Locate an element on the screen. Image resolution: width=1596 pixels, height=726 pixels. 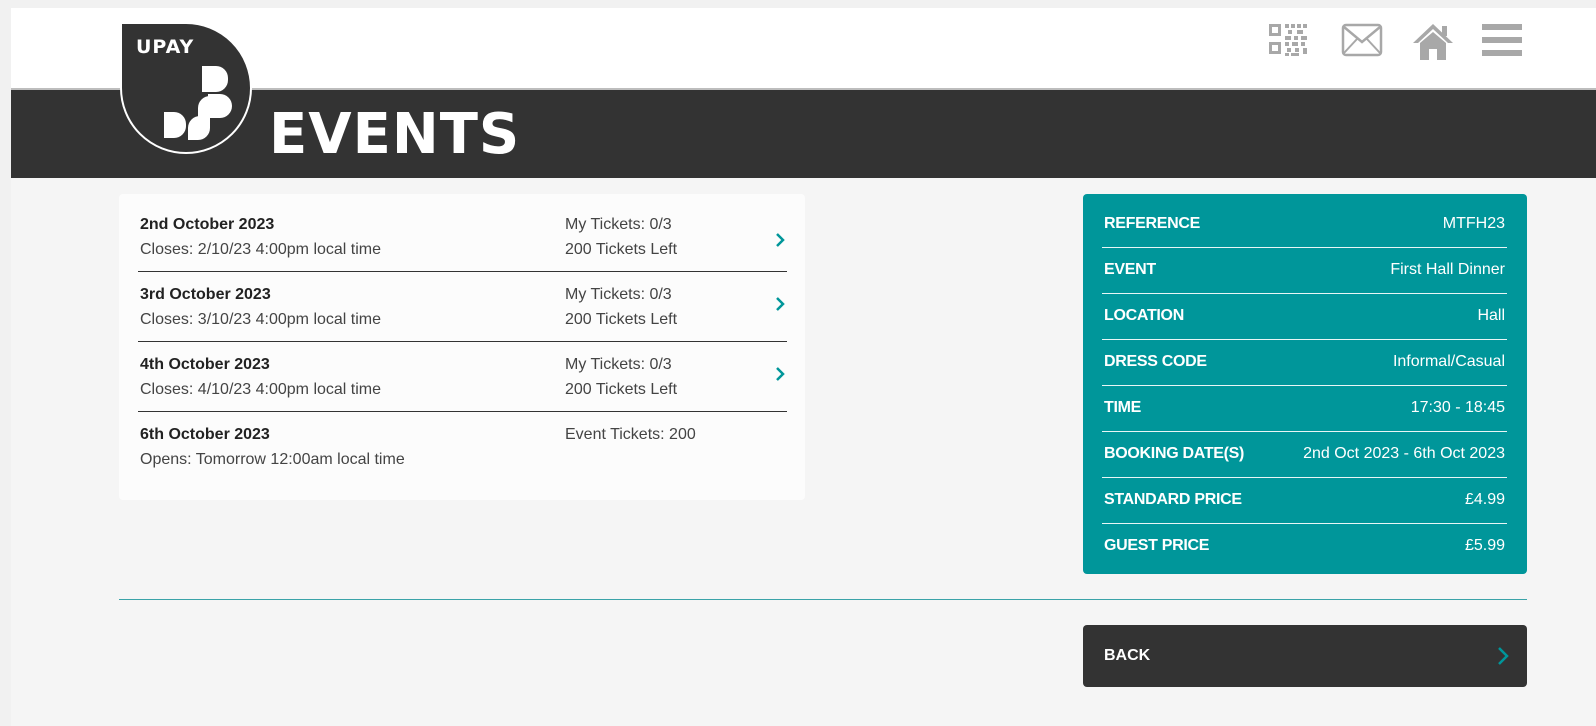
event-total-tickets: Event Tickets: 200 is located at coordinates (630, 434).